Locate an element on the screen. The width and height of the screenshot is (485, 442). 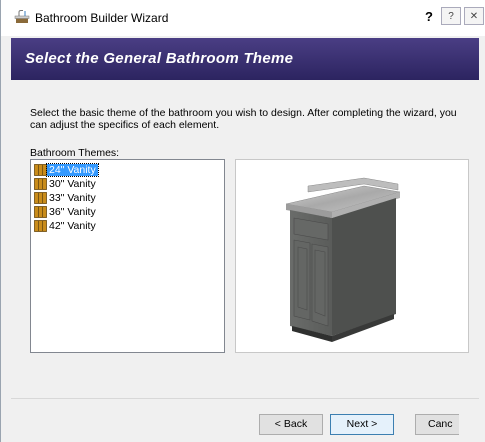
cancel-button: Canc is located at coordinates (437, 424).